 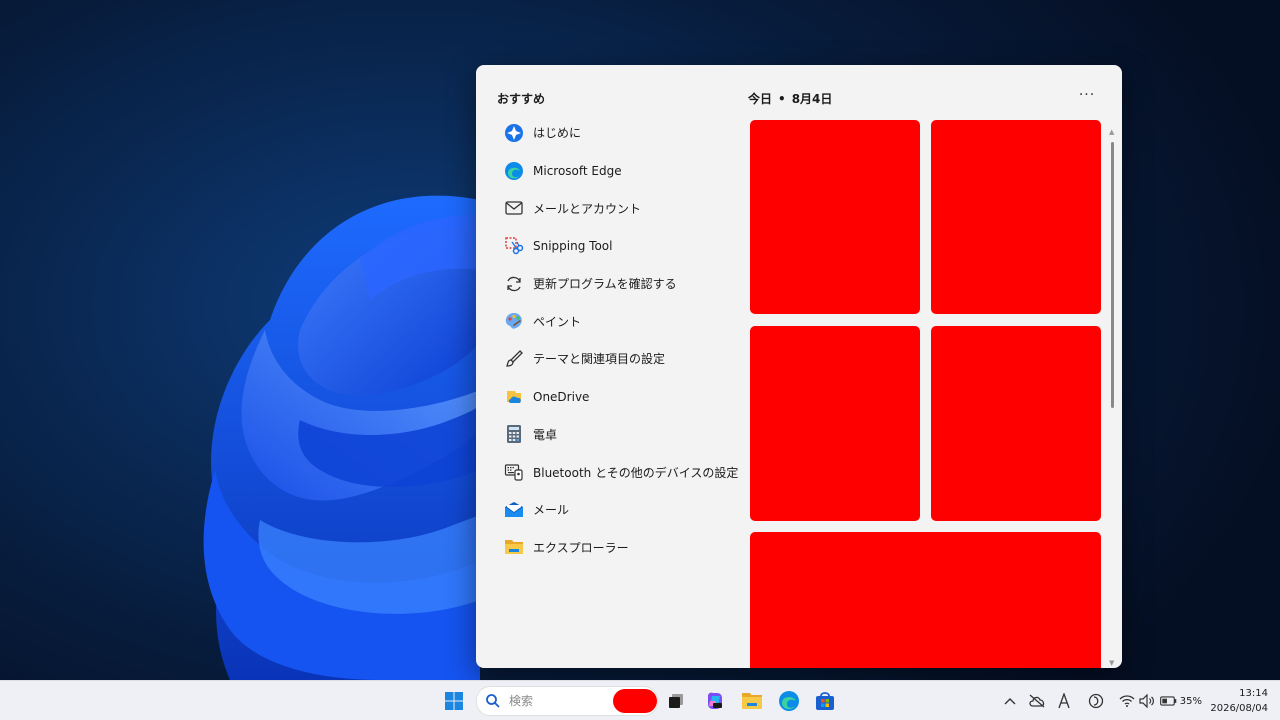 What do you see at coordinates (514, 321) in the screenshot?
I see `paint-icon` at bounding box center [514, 321].